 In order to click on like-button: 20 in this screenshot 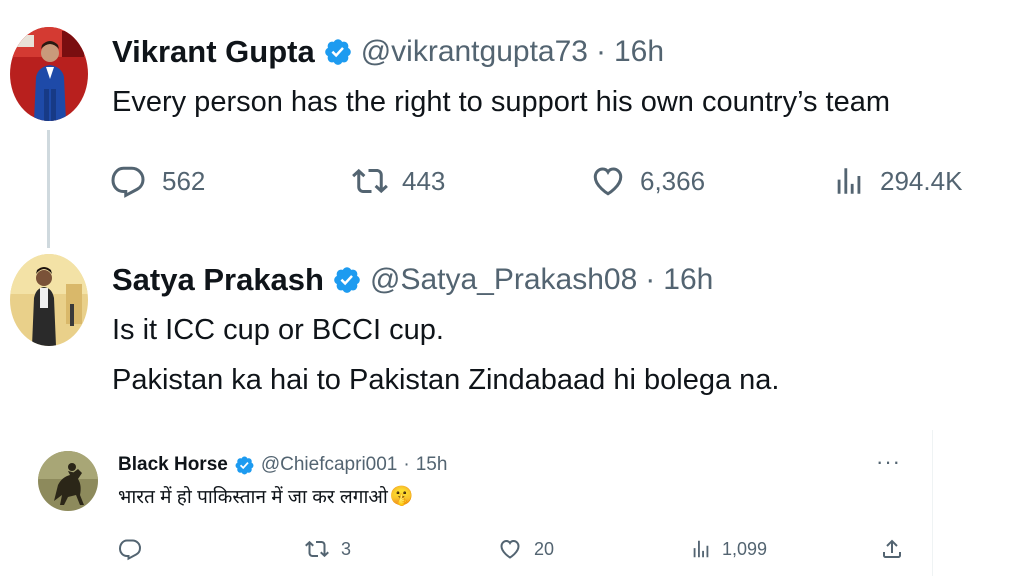, I will do `click(526, 549)`.